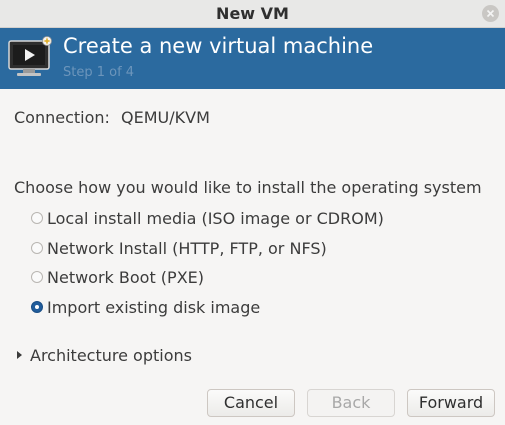  What do you see at coordinates (154, 307) in the screenshot?
I see `radio-label: Import existing disk image` at bounding box center [154, 307].